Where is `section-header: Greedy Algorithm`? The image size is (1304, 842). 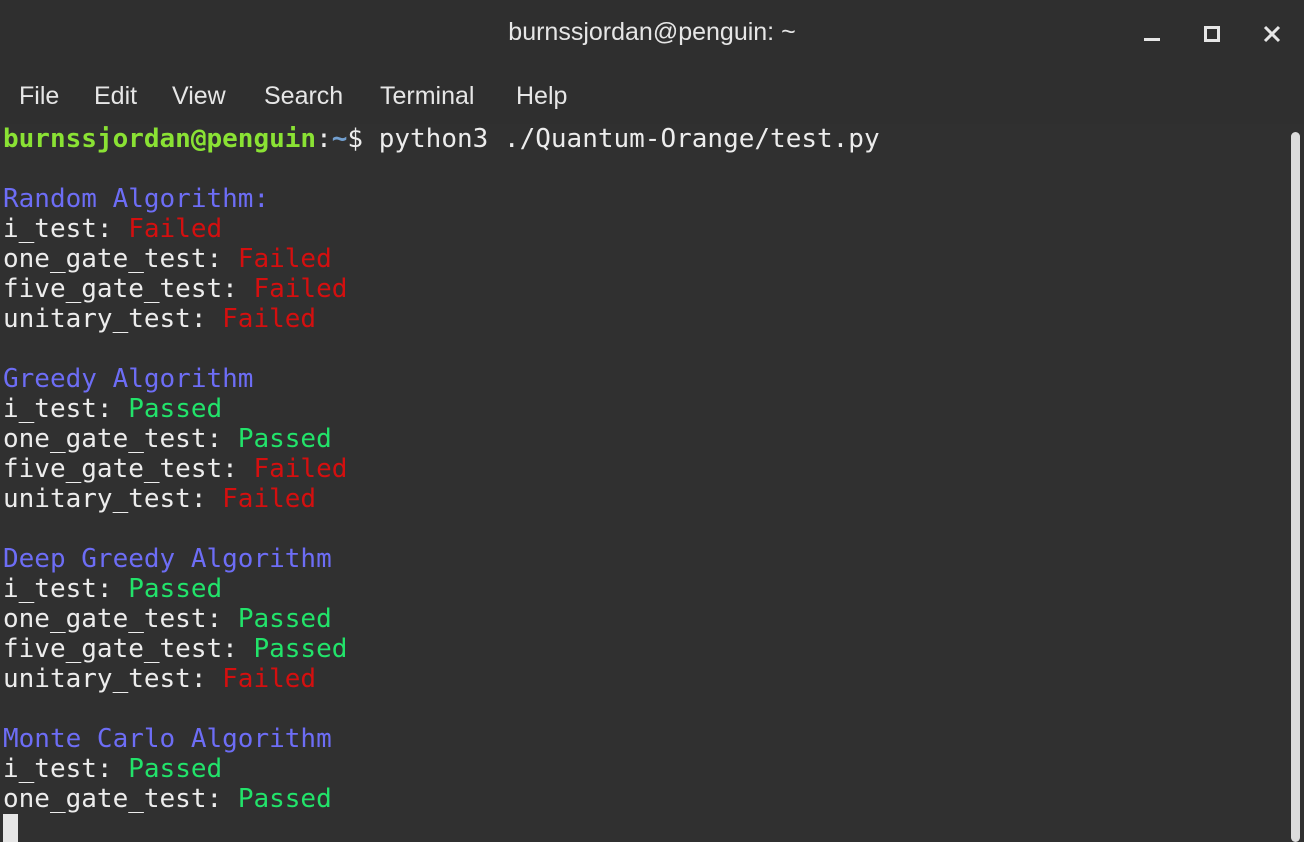
section-header: Greedy Algorithm is located at coordinates (128, 379).